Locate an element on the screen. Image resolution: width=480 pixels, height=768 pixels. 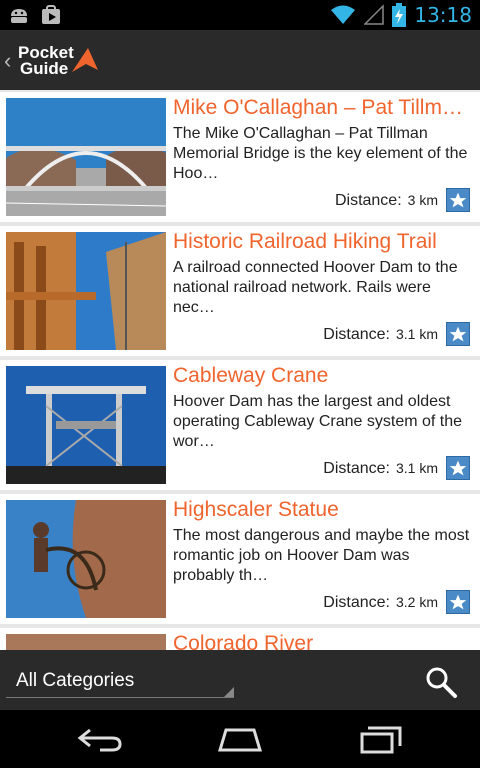
category-selected: All Categories is located at coordinates (75, 680).